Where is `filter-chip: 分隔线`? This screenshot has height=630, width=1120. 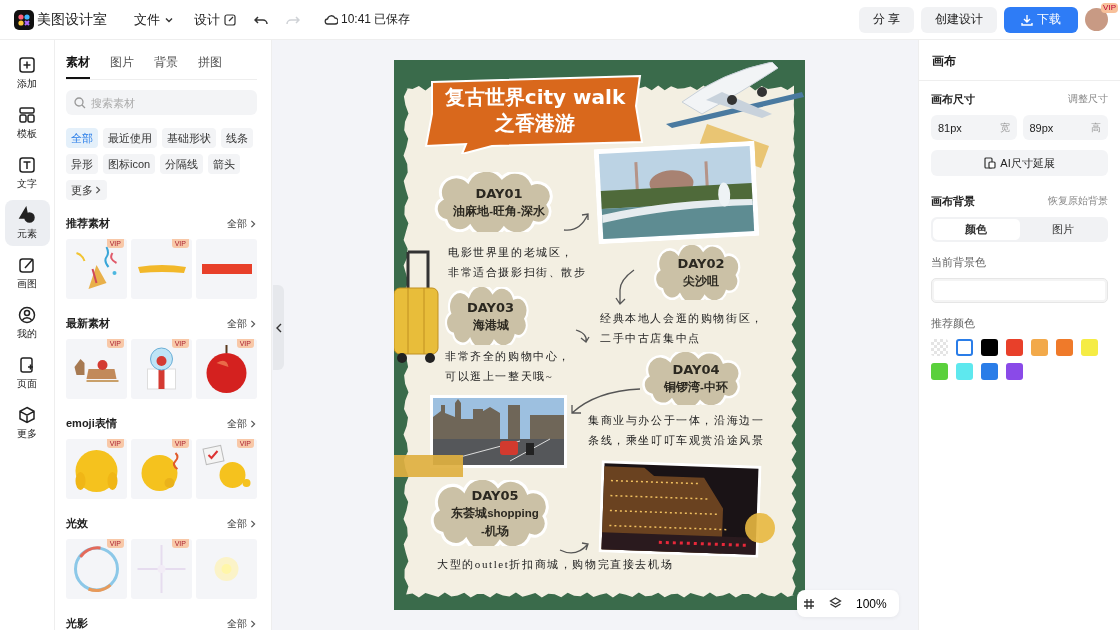 filter-chip: 分隔线 is located at coordinates (182, 164).